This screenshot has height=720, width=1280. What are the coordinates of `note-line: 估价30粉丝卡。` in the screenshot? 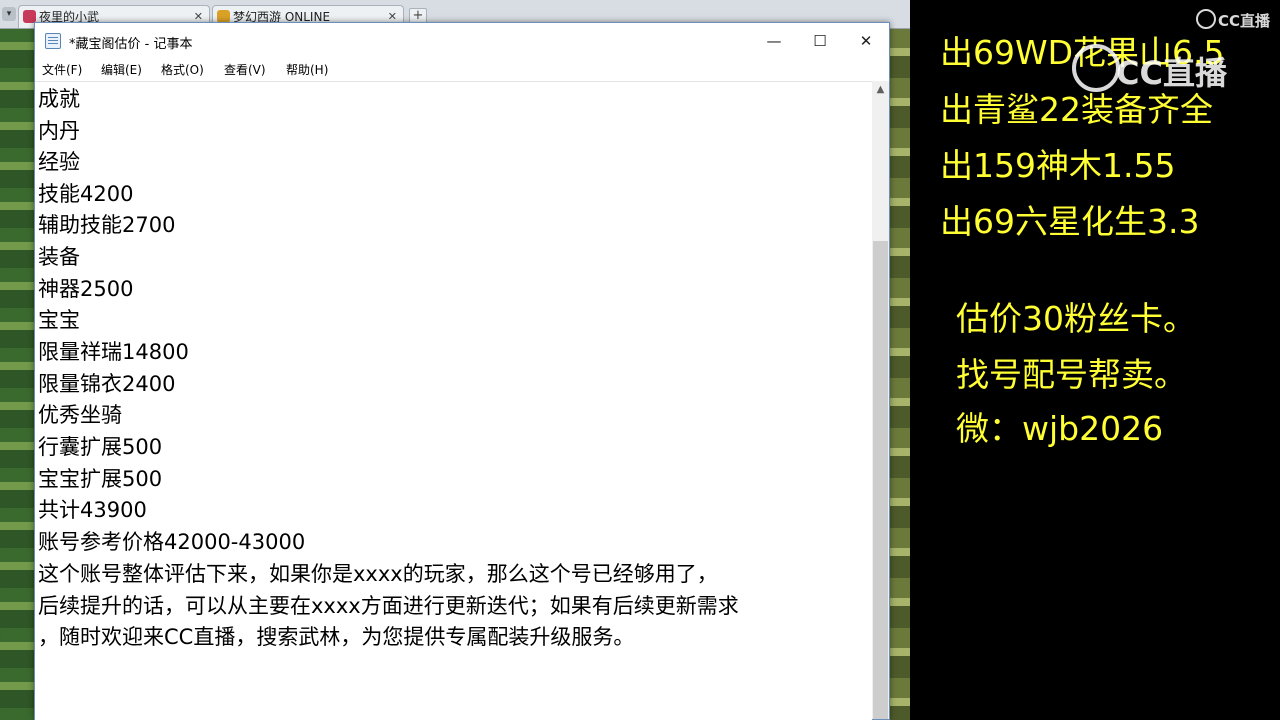 It's located at (1076, 318).